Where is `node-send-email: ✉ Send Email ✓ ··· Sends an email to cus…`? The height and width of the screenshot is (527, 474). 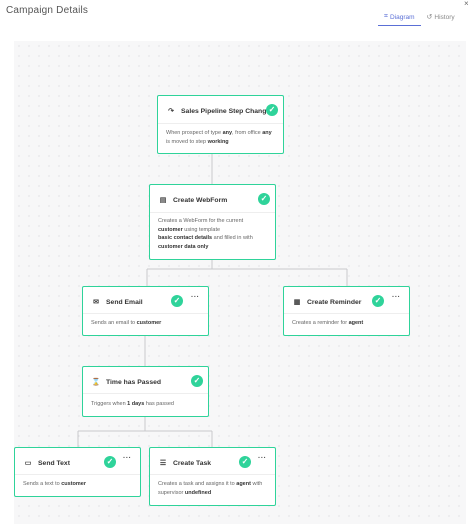 node-send-email: ✉ Send Email ✓ ··· Sends an email to cus… is located at coordinates (145, 311).